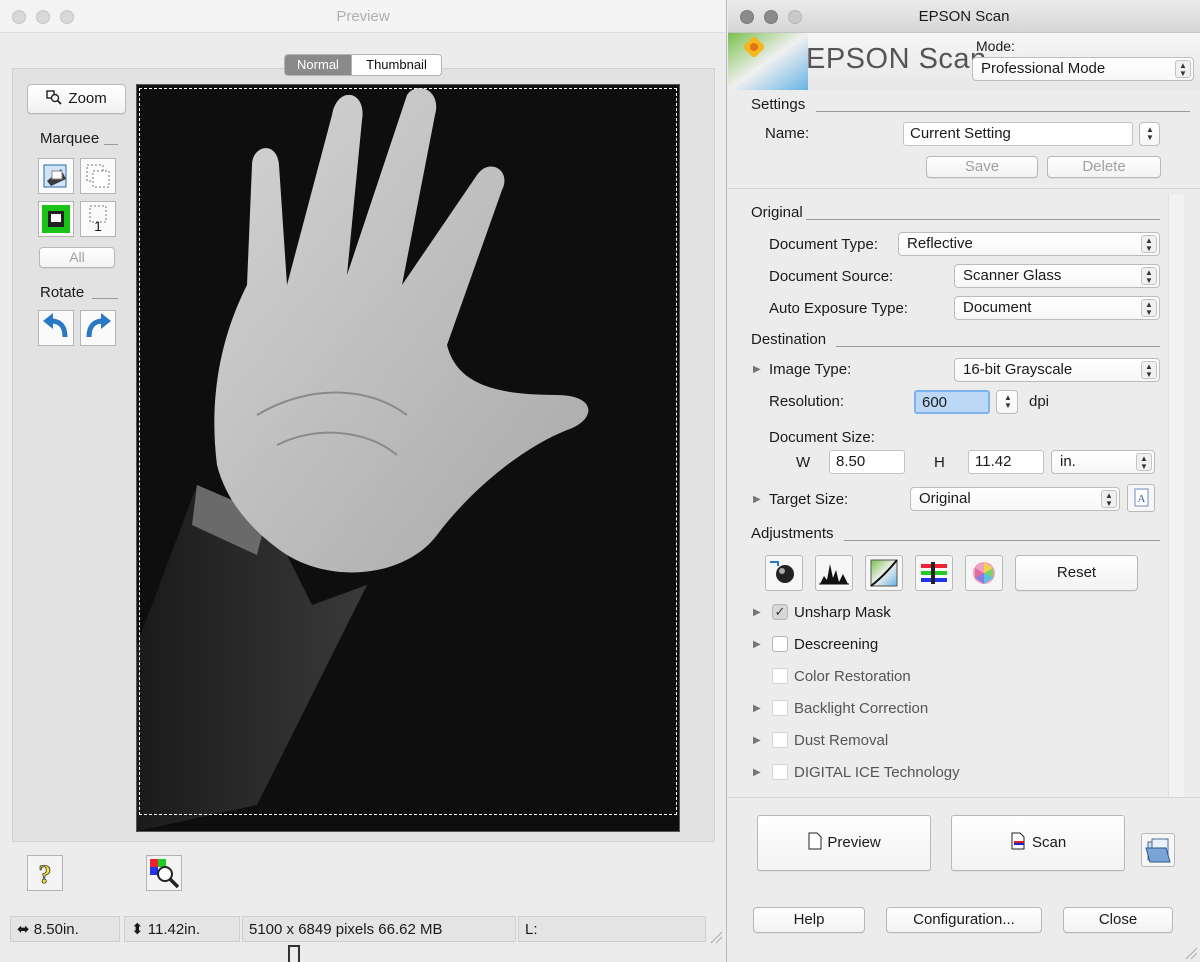 Image resolution: width=1200 pixels, height=962 pixels. What do you see at coordinates (98, 219) in the screenshot?
I see `delete-marquee-button: 1` at bounding box center [98, 219].